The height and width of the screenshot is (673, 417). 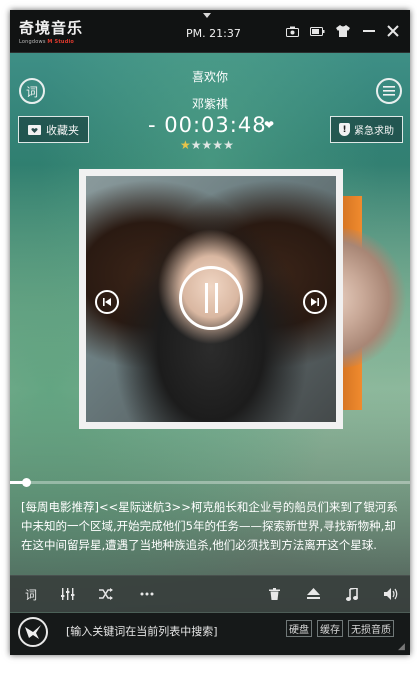 What do you see at coordinates (33, 632) in the screenshot?
I see `app-swallow-logo-icon` at bounding box center [33, 632].